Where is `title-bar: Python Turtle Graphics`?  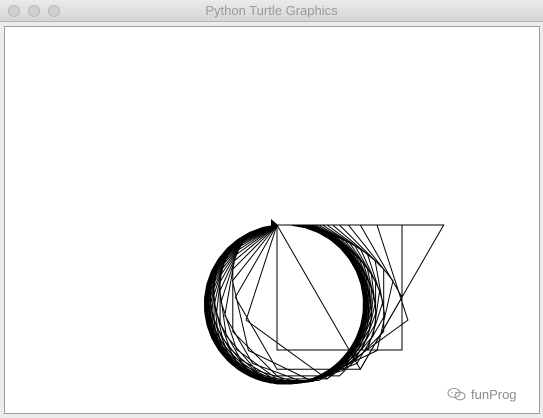
title-bar: Python Turtle Graphics is located at coordinates (271, 11).